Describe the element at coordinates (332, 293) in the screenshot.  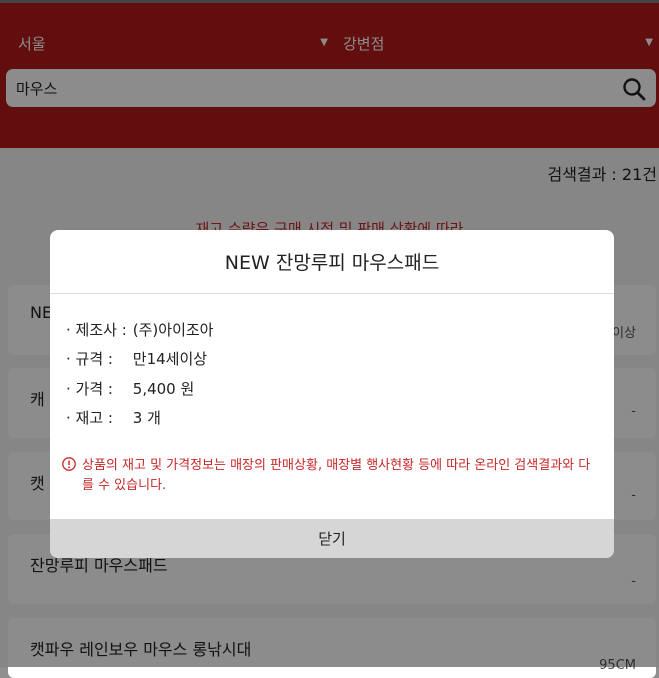
I see `modal-divider` at that location.